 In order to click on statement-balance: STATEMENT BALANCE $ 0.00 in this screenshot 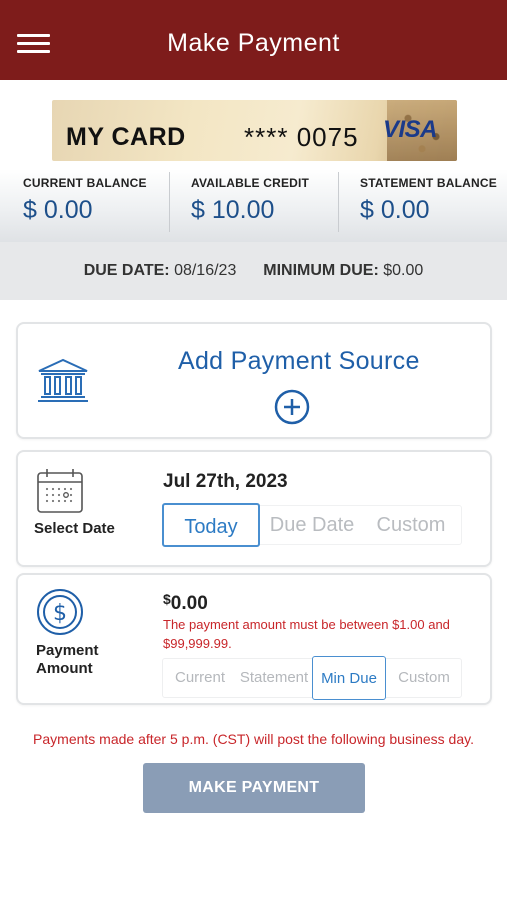, I will do `click(428, 206)`.